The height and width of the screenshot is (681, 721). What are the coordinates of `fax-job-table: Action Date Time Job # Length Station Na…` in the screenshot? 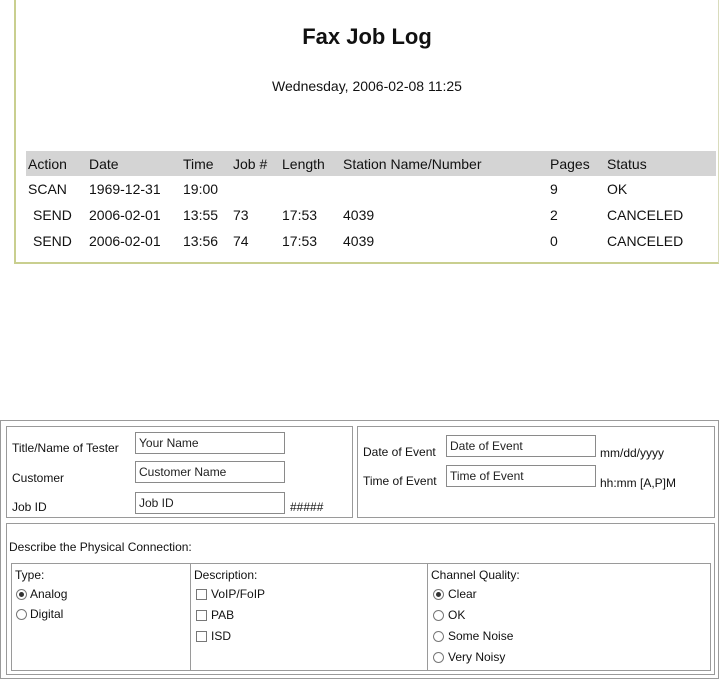 It's located at (371, 202).